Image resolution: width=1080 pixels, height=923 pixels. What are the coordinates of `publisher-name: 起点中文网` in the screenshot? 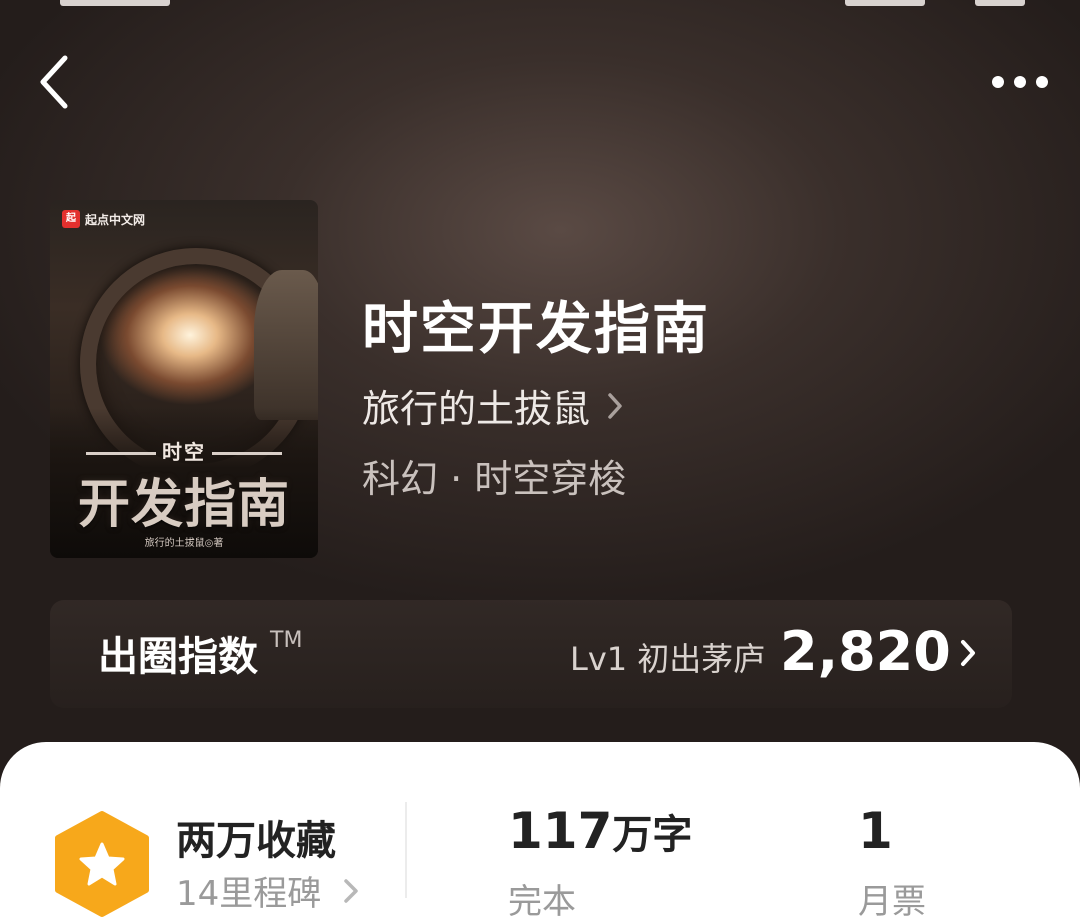 It's located at (115, 219).